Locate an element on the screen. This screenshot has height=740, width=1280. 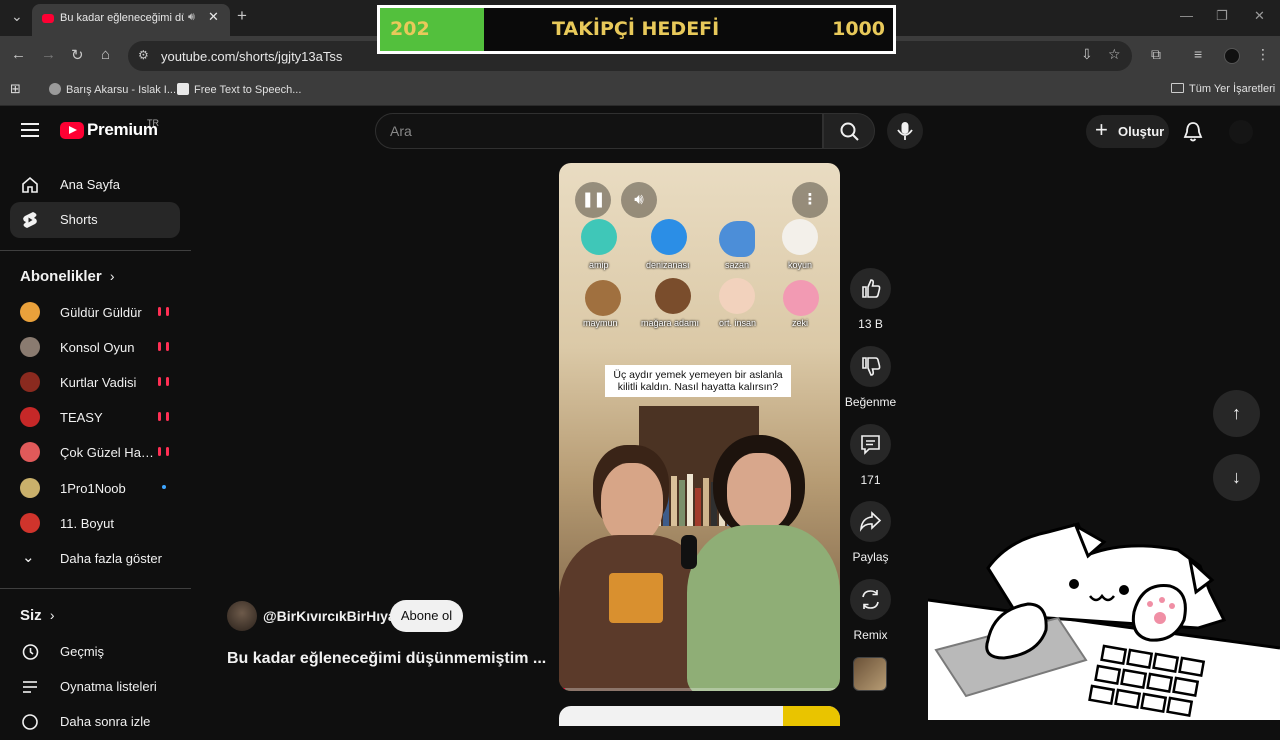
create-button: + Oluştur is located at coordinates (1127, 131).